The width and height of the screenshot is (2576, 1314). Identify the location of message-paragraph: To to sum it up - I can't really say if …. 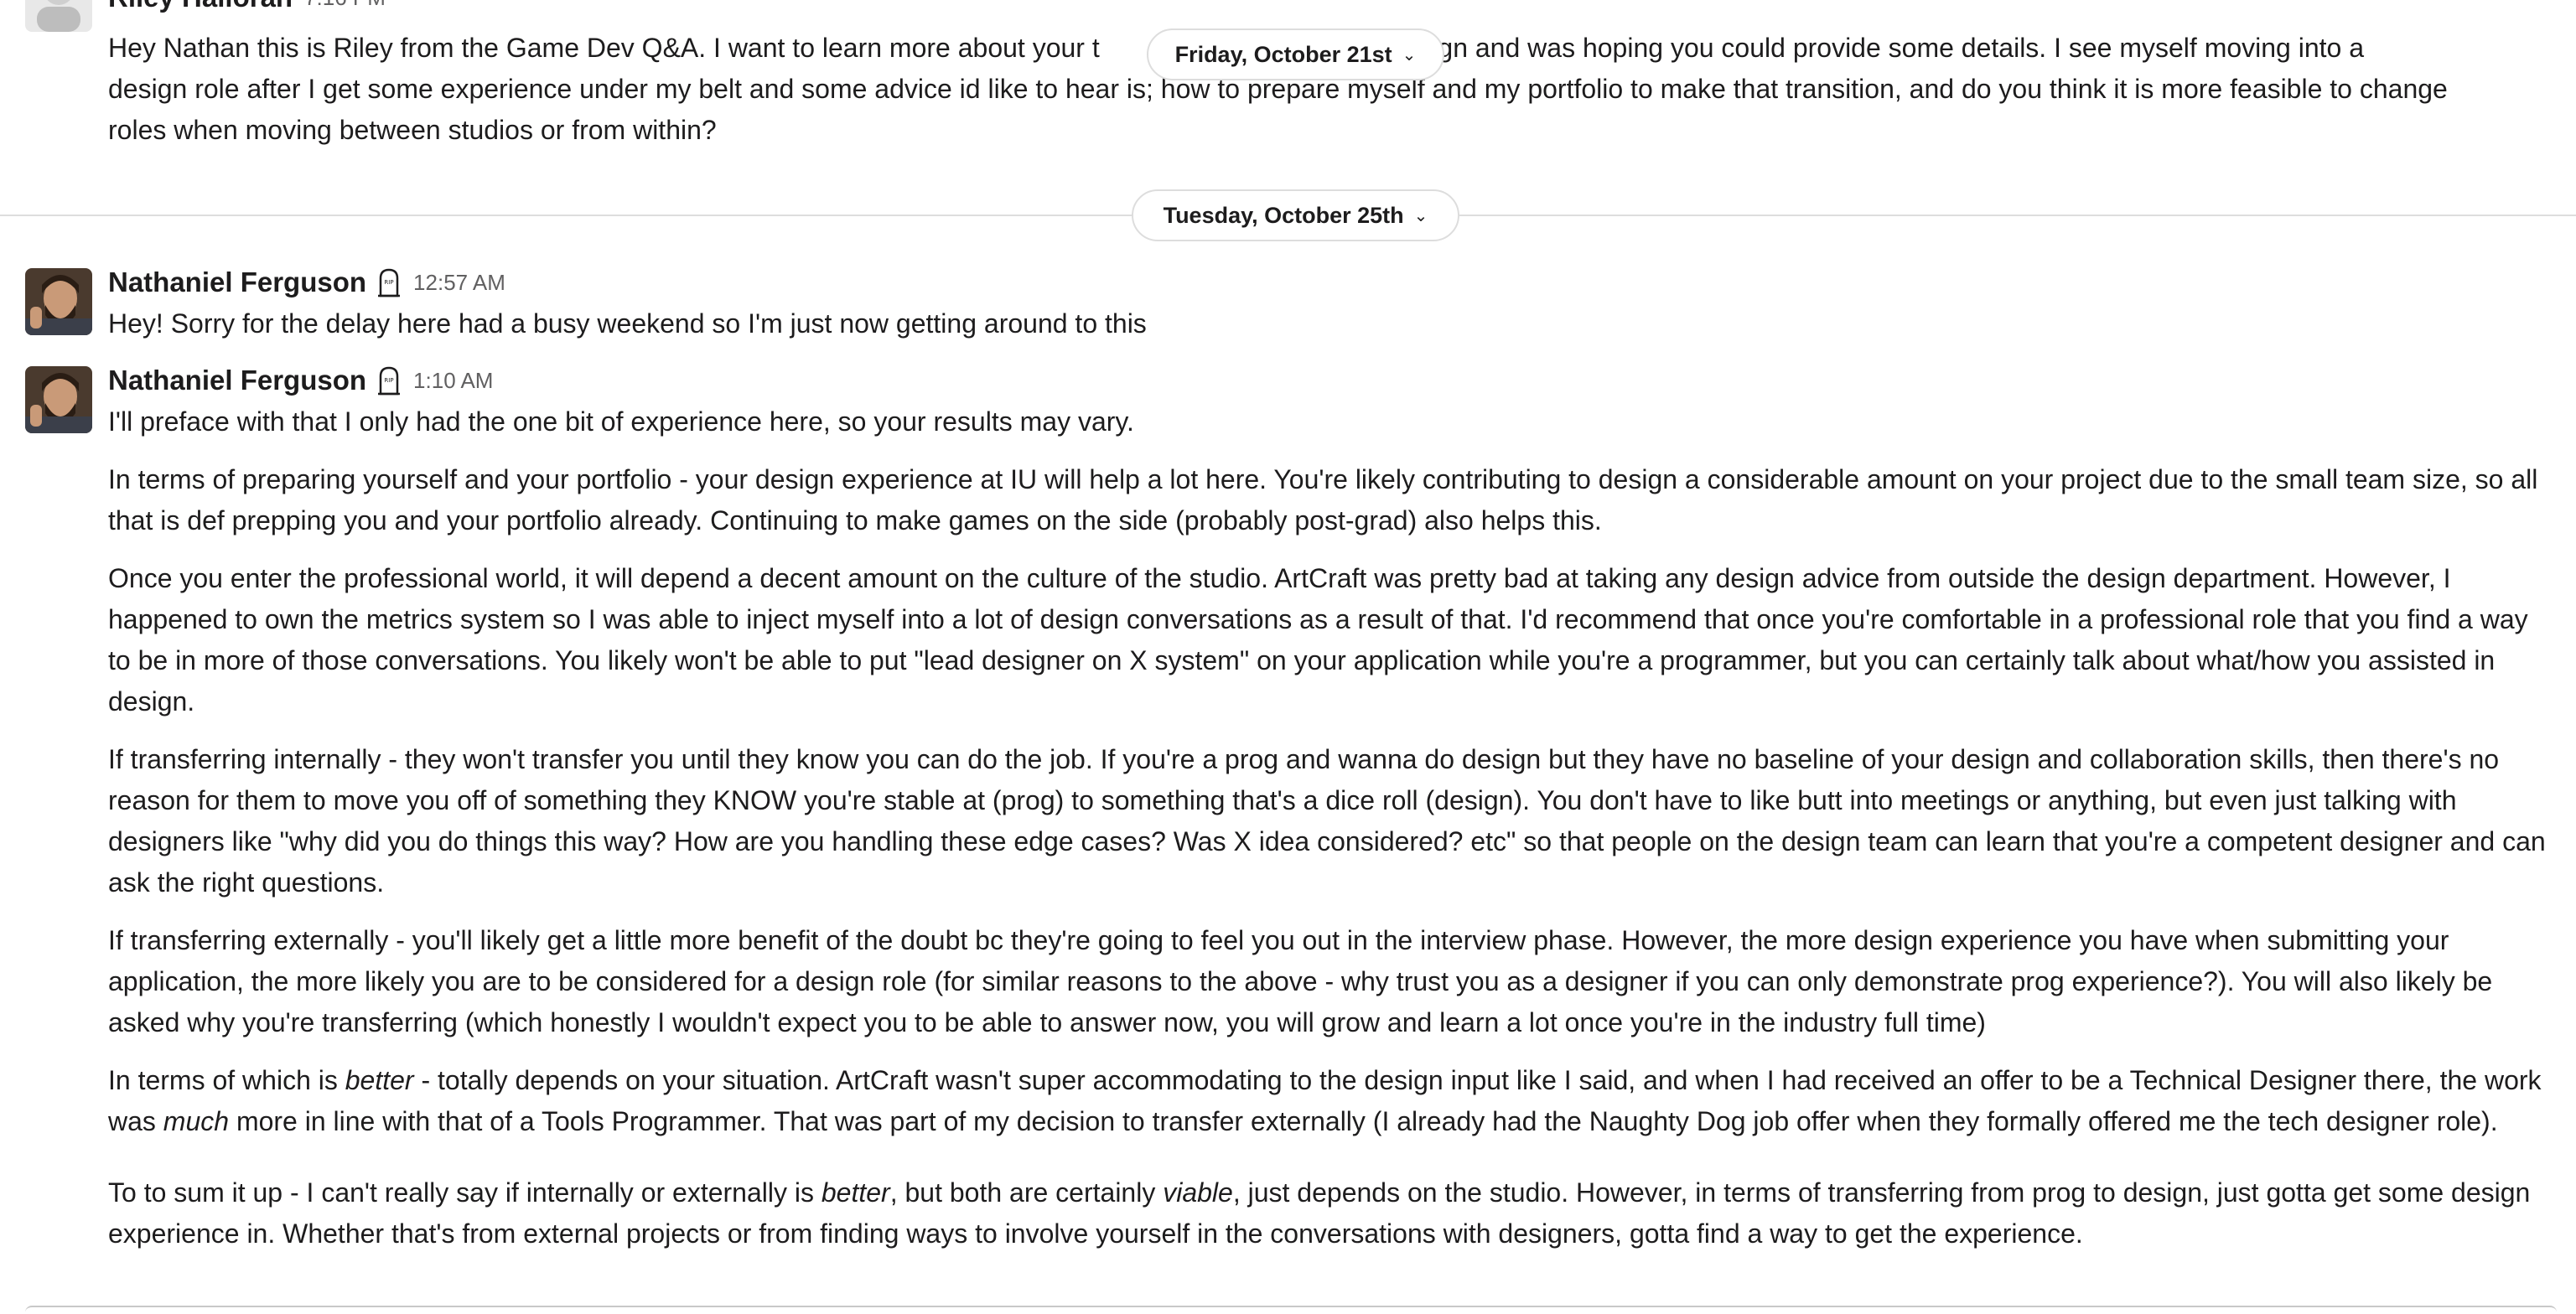
(1332, 1213).